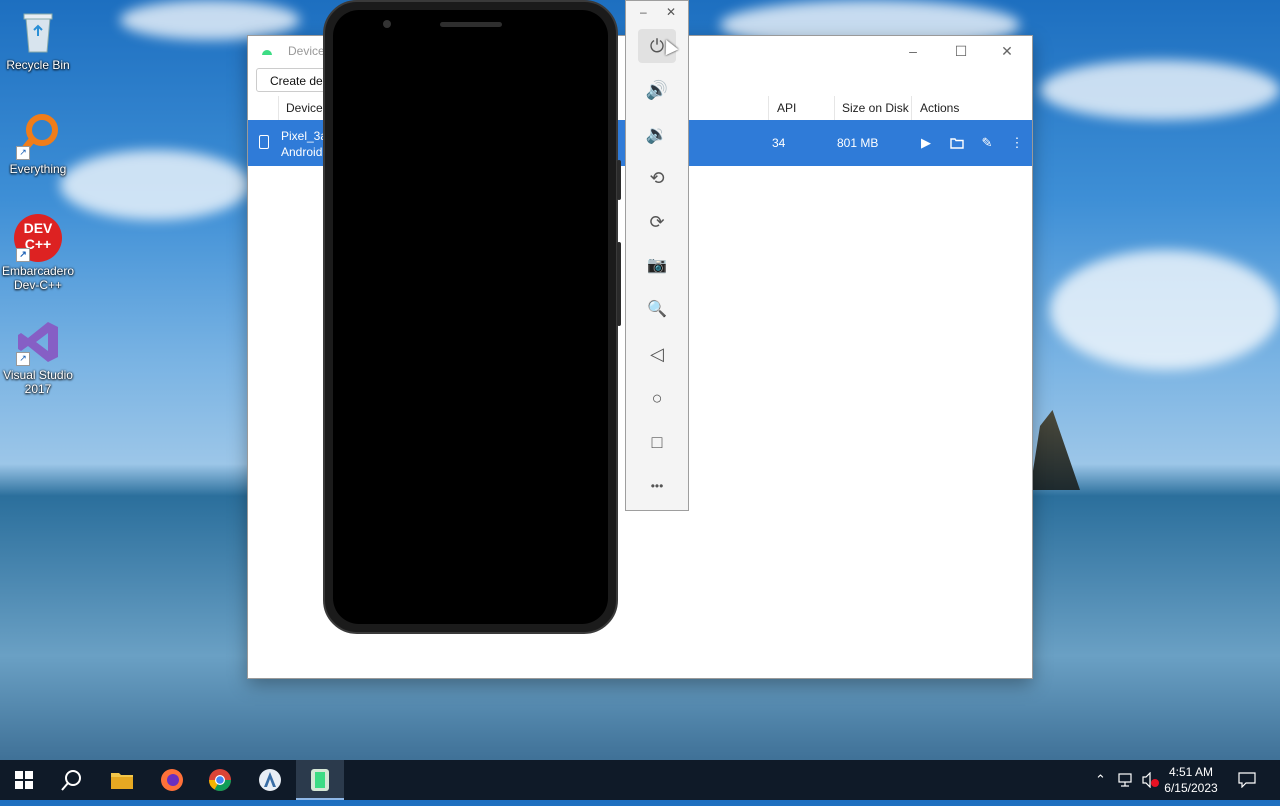 This screenshot has height=806, width=1280. What do you see at coordinates (38, 169) in the screenshot?
I see `desktop-icon-label: Everything` at bounding box center [38, 169].